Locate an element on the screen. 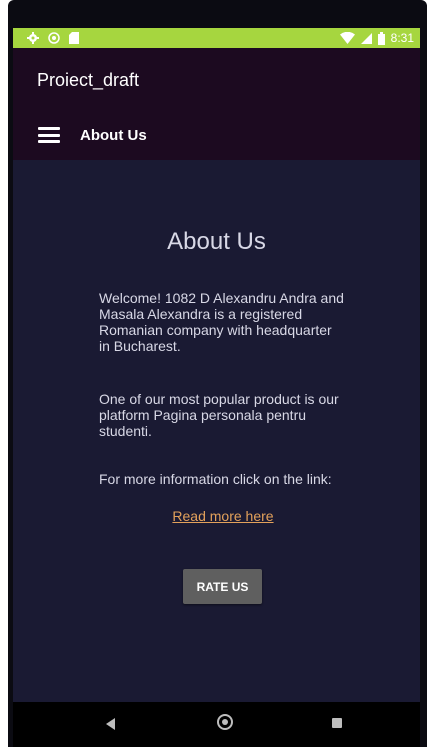 The width and height of the screenshot is (434, 747). status-left-icons is located at coordinates (53, 38).